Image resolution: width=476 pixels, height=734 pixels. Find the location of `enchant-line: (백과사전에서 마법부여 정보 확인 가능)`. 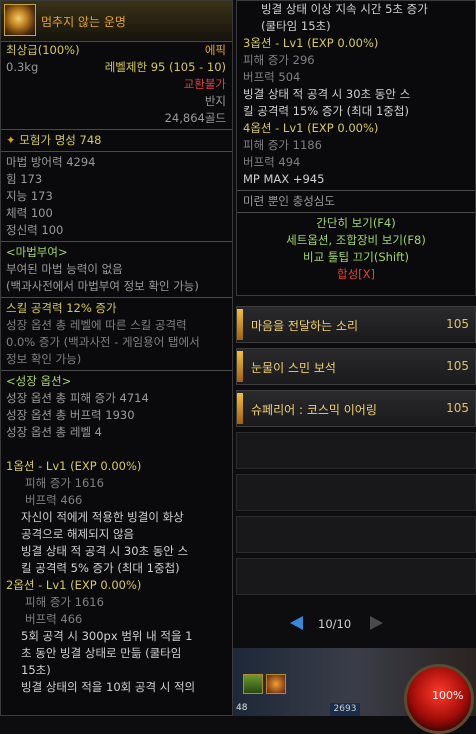

enchant-line: (백과사전에서 마법부여 정보 확인 가능) is located at coordinates (102, 286).